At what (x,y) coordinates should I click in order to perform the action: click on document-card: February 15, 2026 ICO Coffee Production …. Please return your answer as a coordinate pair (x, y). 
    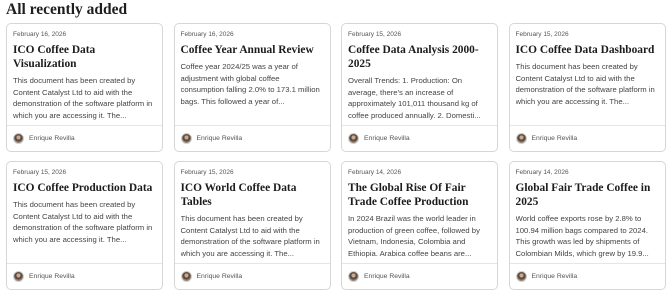
    Looking at the image, I should click on (84, 225).